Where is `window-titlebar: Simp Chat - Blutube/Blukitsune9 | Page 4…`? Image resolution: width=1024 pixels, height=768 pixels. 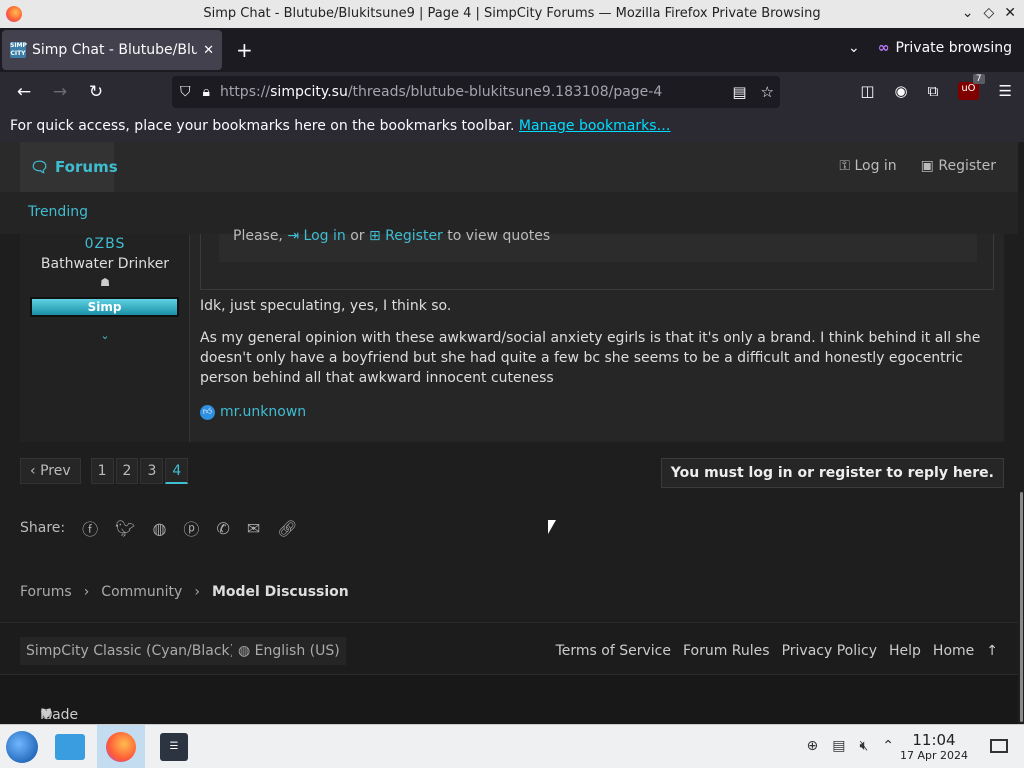 window-titlebar: Simp Chat - Blutube/Blukitsune9 | Page 4… is located at coordinates (512, 14).